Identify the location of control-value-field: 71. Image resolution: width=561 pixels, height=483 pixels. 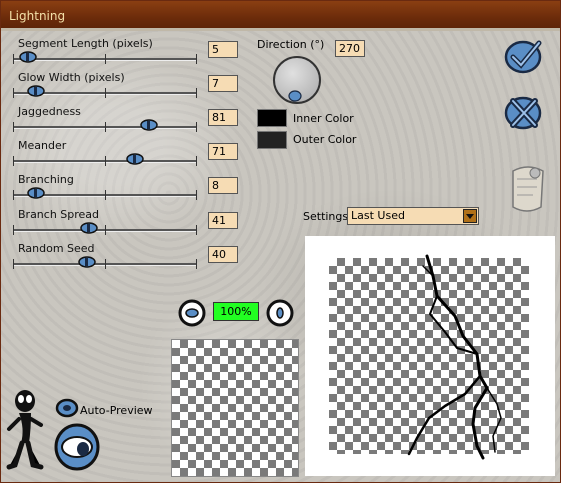
(223, 151).